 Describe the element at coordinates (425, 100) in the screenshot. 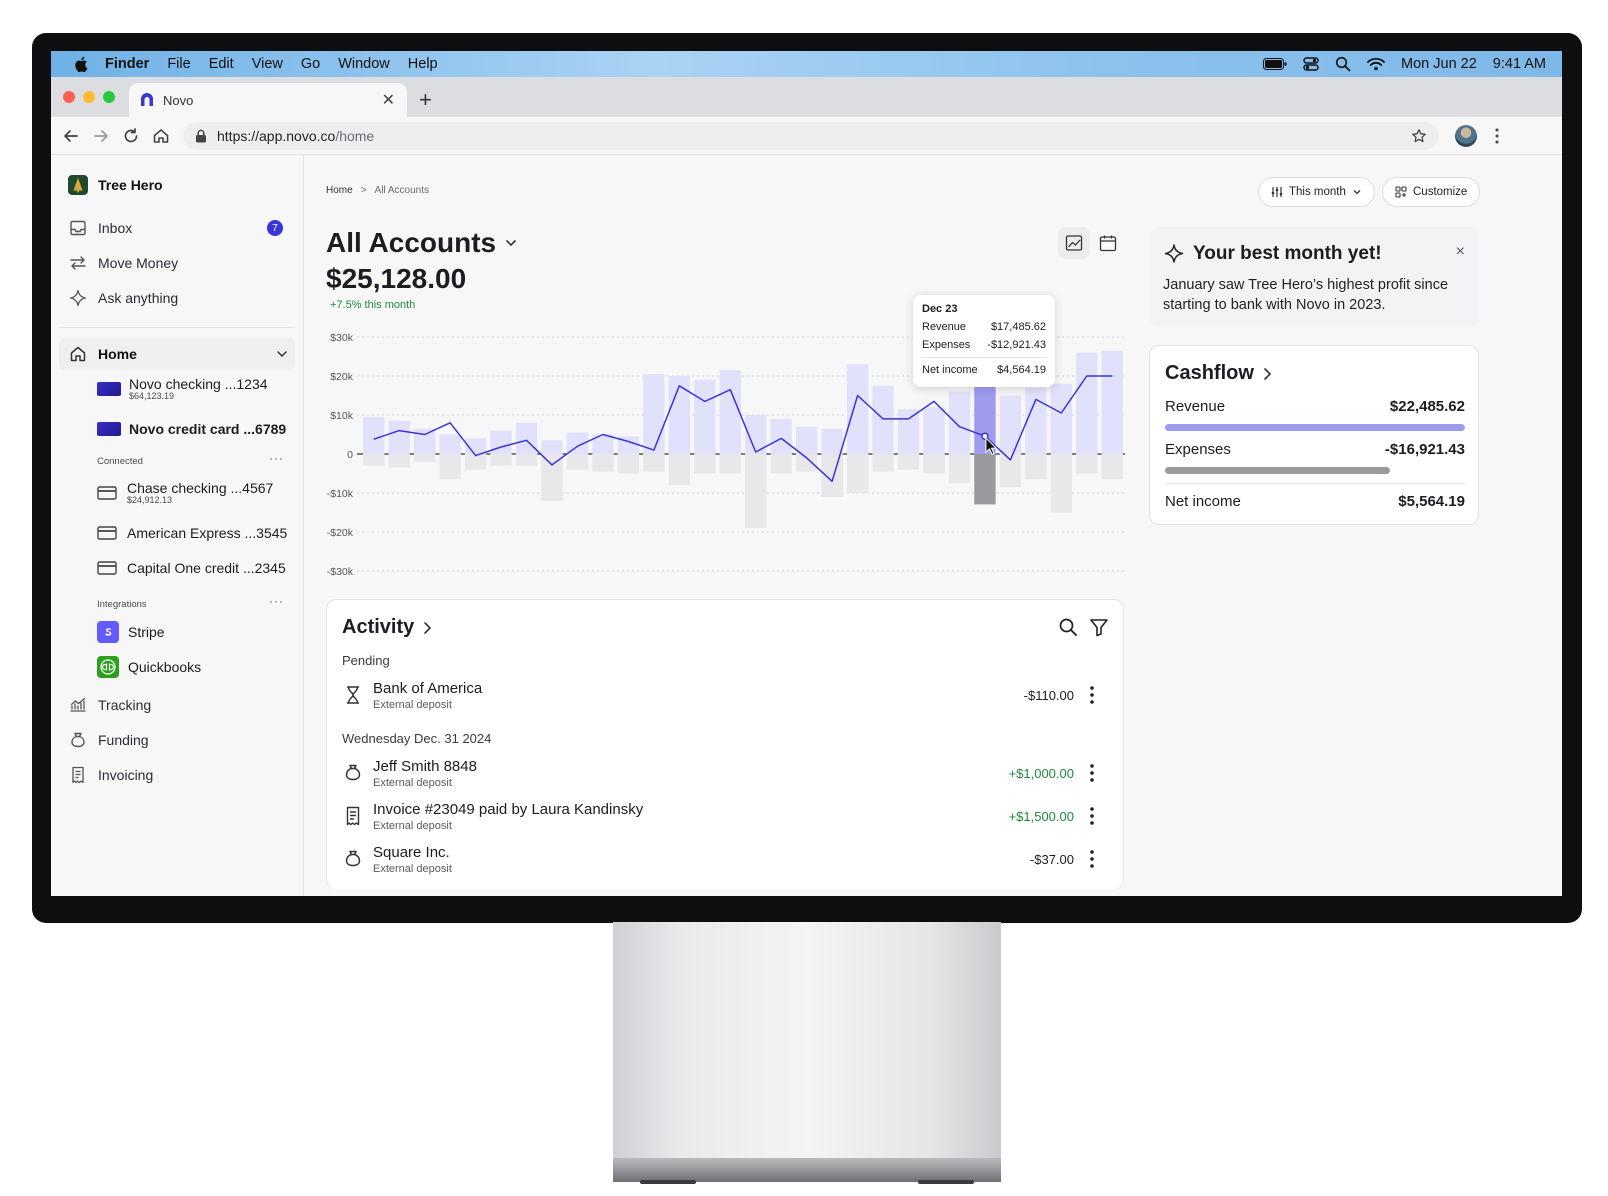

I see `new-tab-button: +` at that location.